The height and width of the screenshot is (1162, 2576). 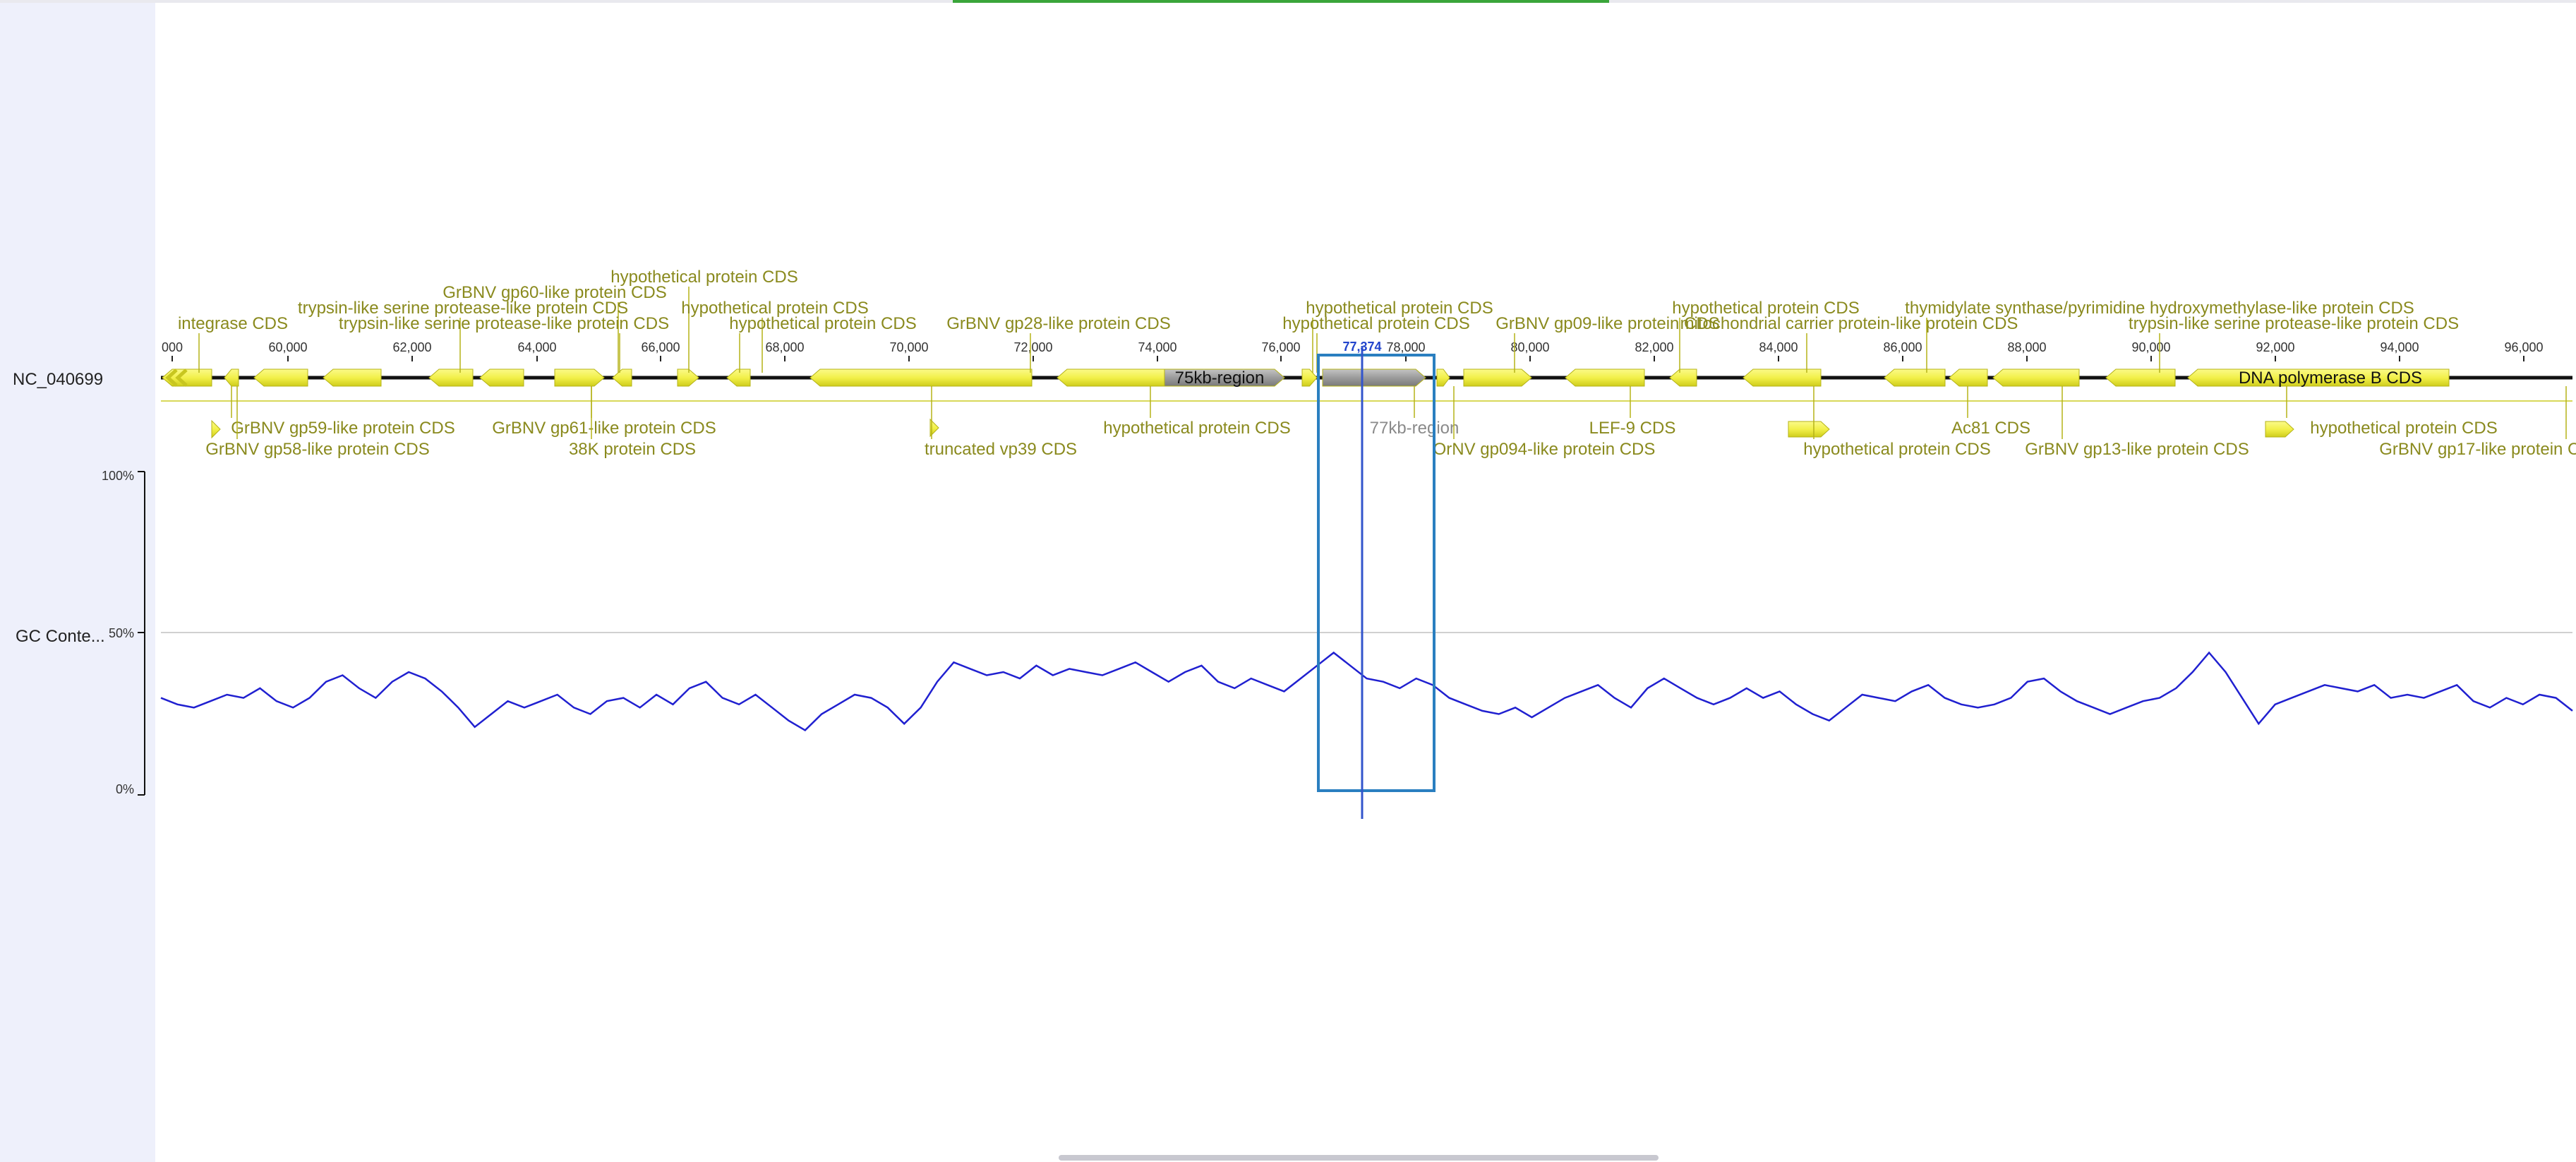 I want to click on gc-axis-mid-label: 50%, so click(x=121, y=633).